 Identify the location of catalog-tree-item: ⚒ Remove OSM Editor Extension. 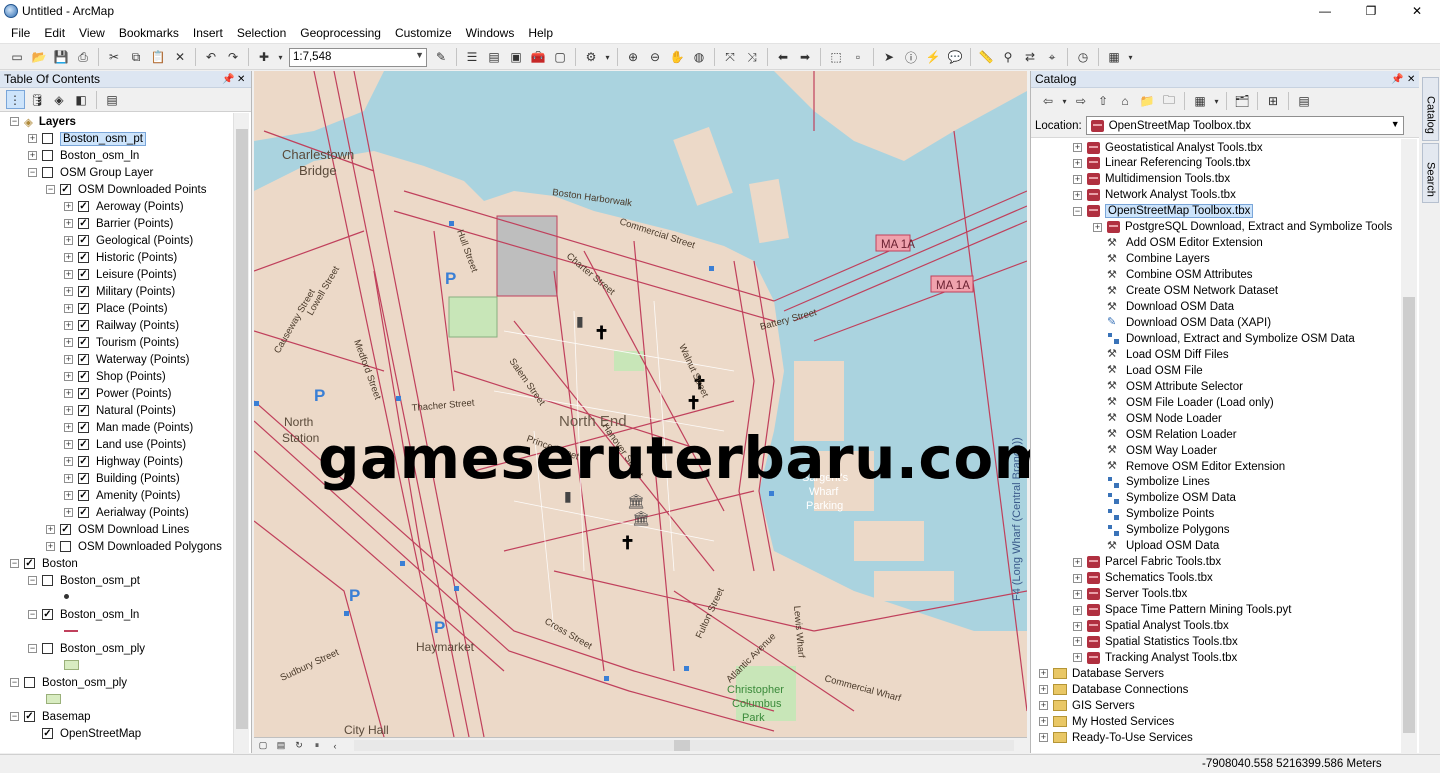
(1189, 466).